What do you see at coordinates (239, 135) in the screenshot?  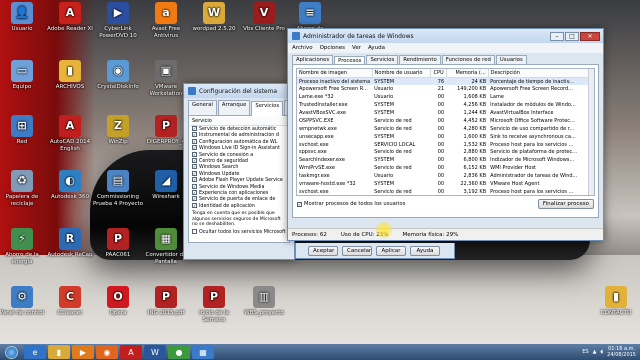 I see `service-row: ✓ Instrumental de administración d` at bounding box center [239, 135].